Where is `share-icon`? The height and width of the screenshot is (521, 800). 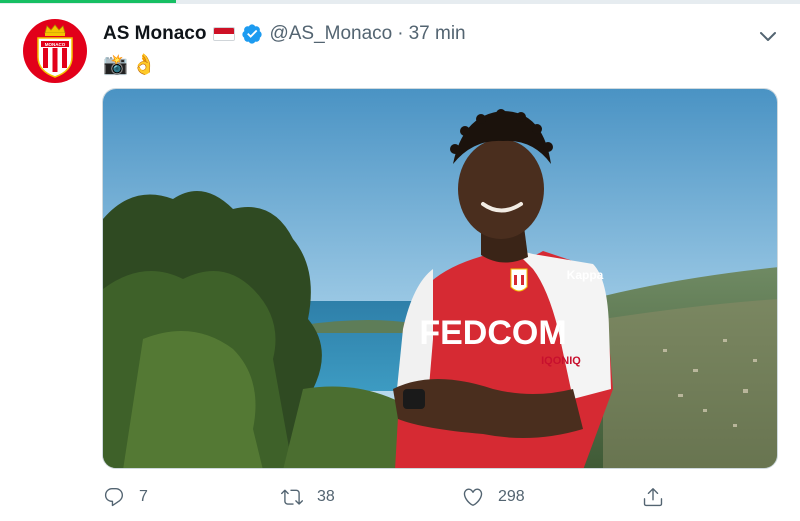
share-icon is located at coordinates (653, 497).